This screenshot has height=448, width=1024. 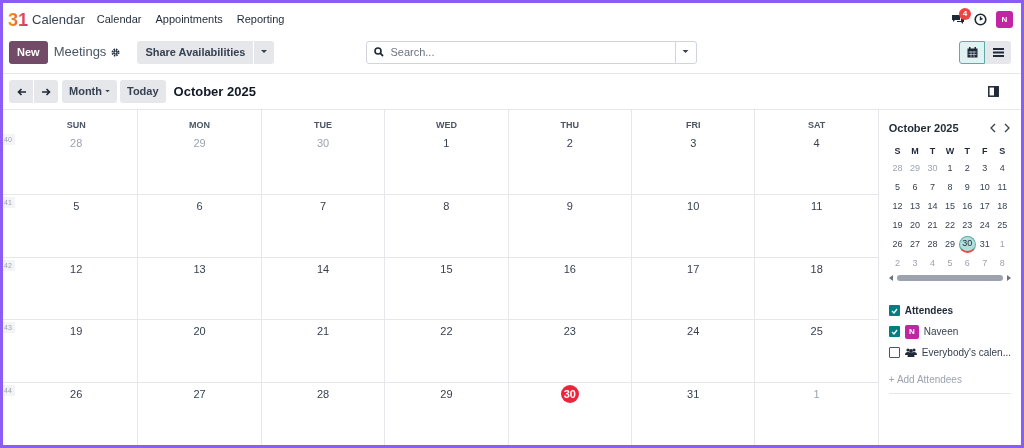 I want to click on list-icon, so click(x=998, y=52).